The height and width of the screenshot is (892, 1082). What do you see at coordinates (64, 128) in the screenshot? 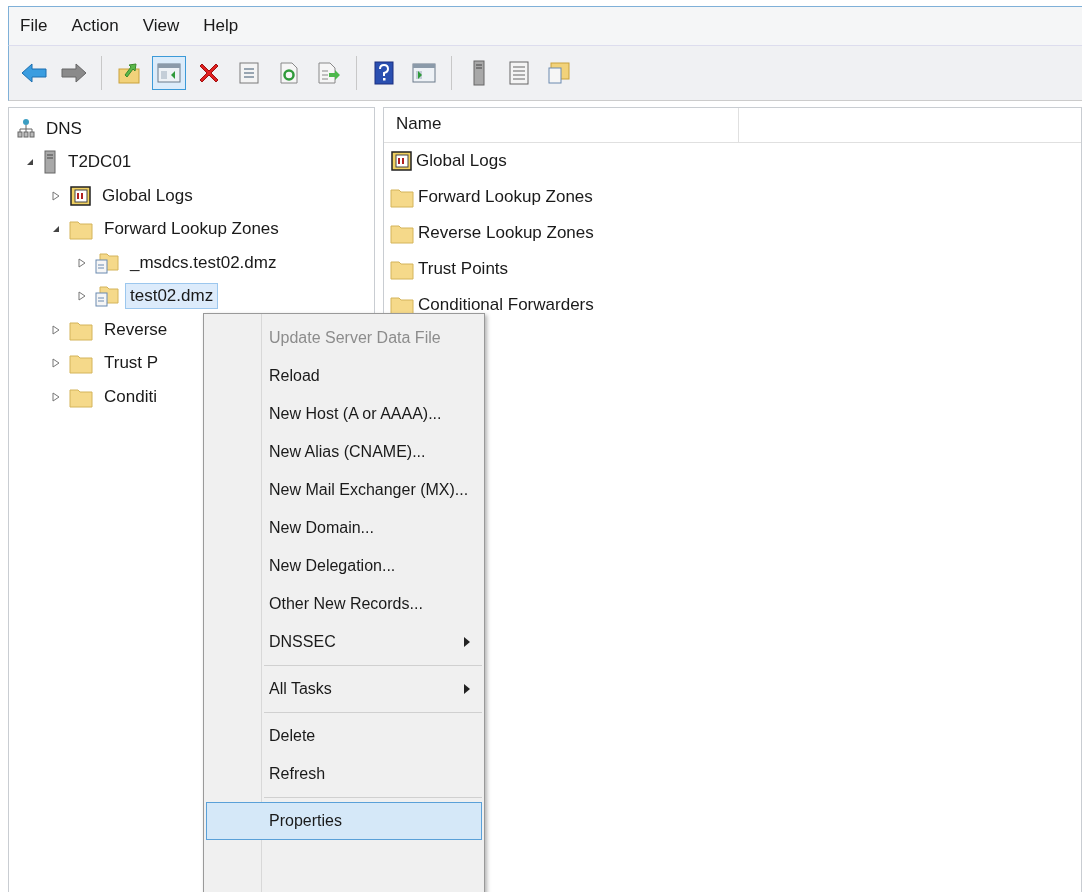
I see `tree-item: DNS` at bounding box center [64, 128].